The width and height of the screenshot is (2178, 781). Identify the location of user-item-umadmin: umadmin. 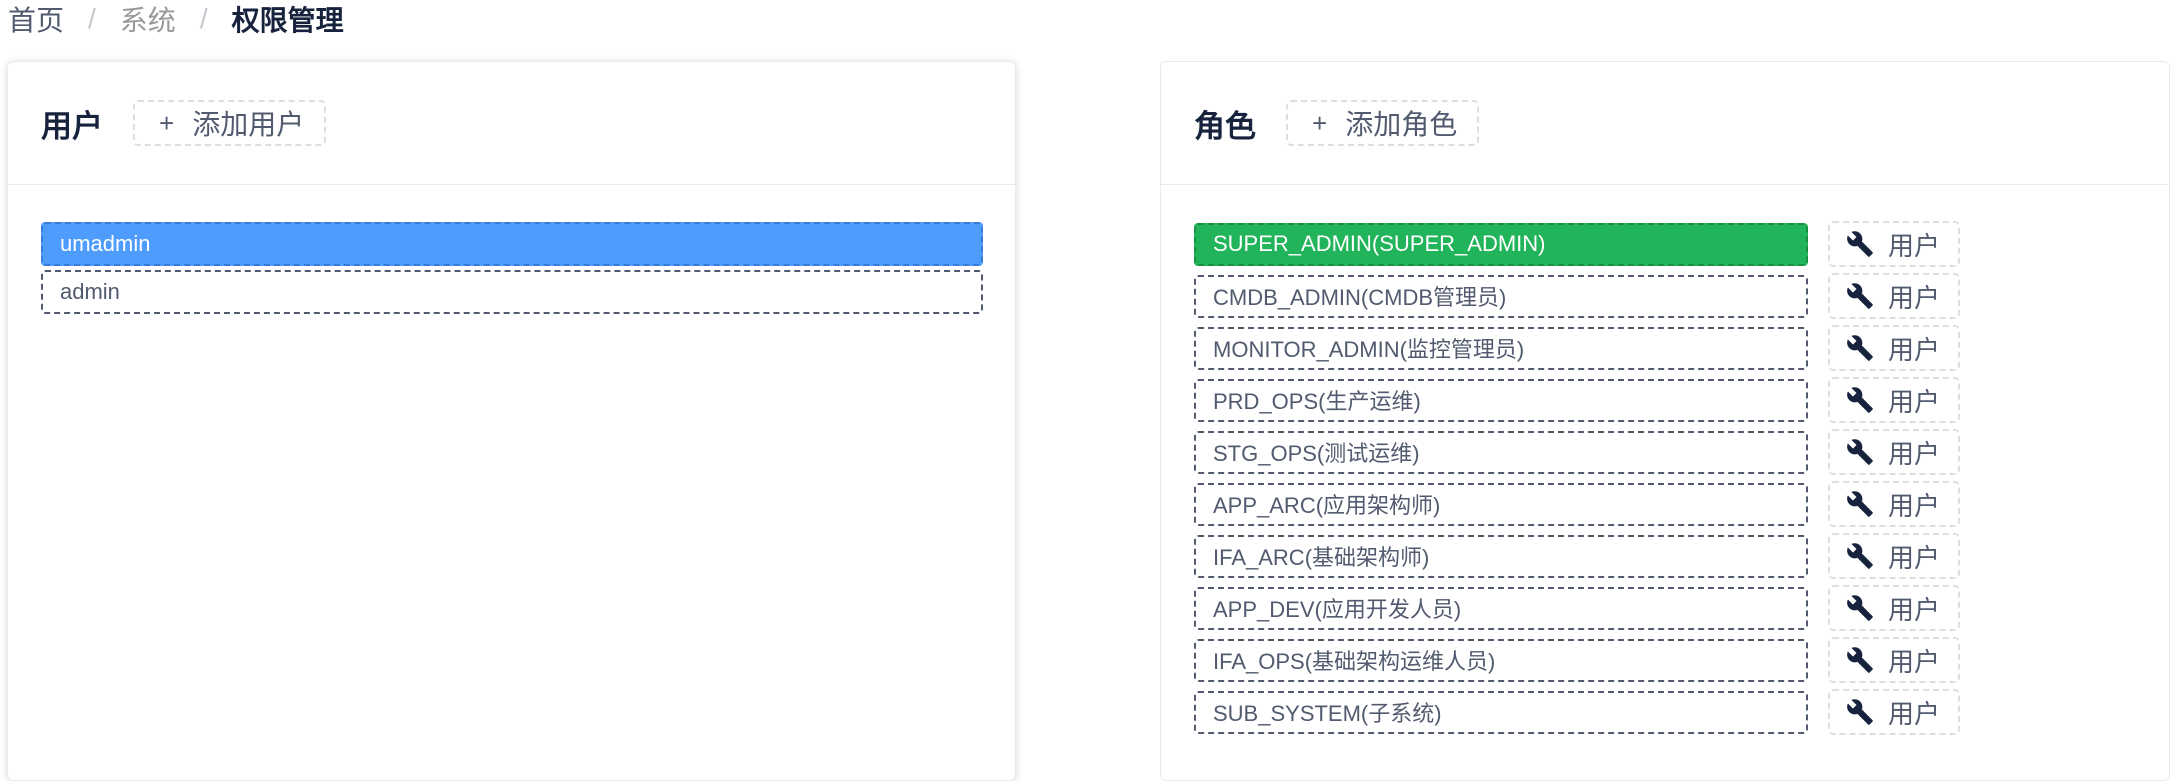
(512, 244).